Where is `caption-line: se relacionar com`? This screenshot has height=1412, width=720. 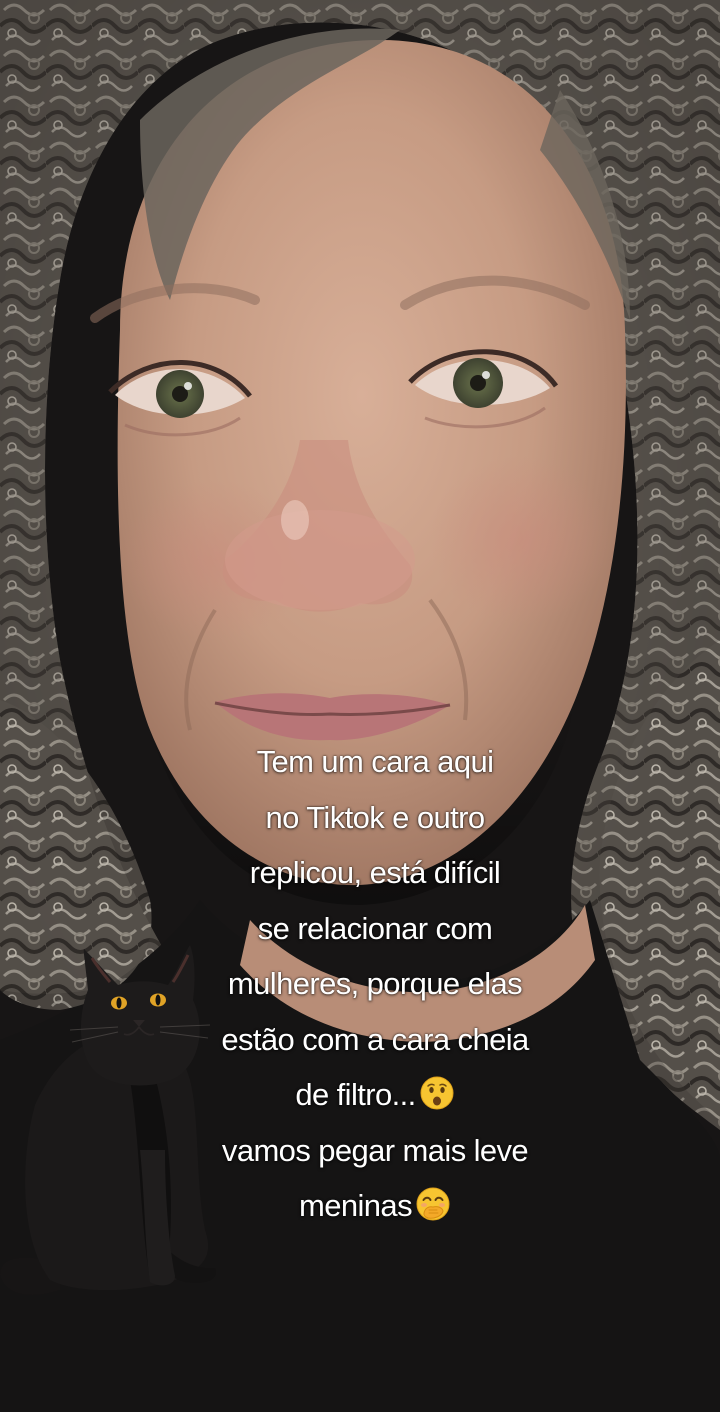 caption-line: se relacionar com is located at coordinates (375, 928).